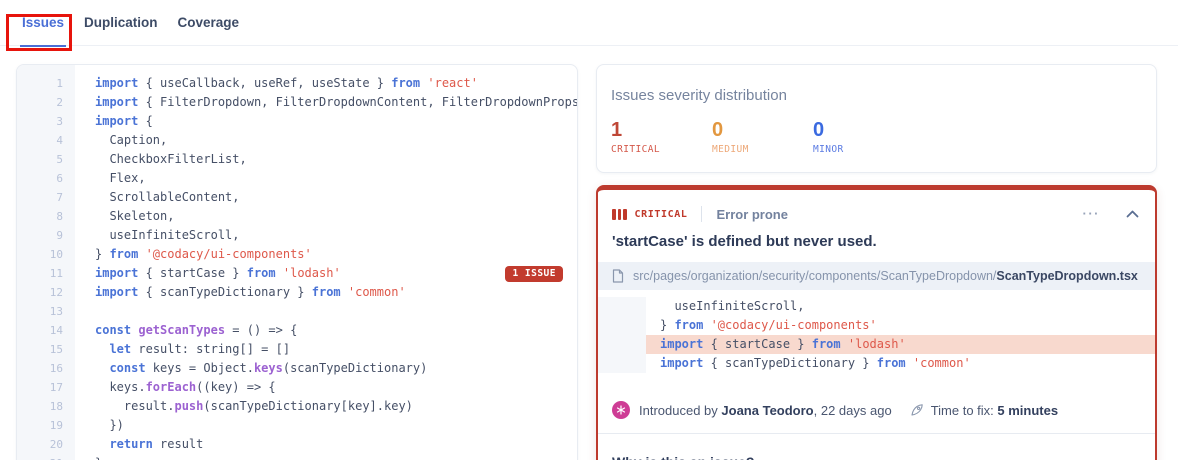 This screenshot has width=1178, height=460. Describe the element at coordinates (621, 410) in the screenshot. I see `avatar` at that location.